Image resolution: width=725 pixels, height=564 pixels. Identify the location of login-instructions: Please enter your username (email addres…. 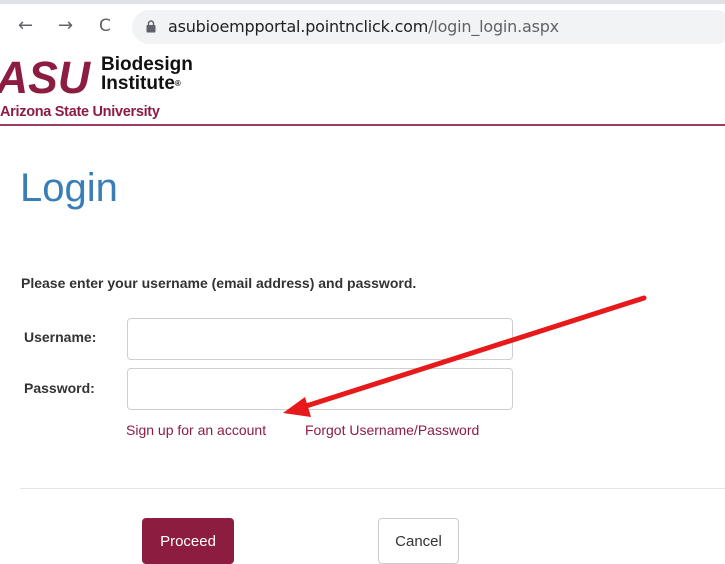
(219, 283).